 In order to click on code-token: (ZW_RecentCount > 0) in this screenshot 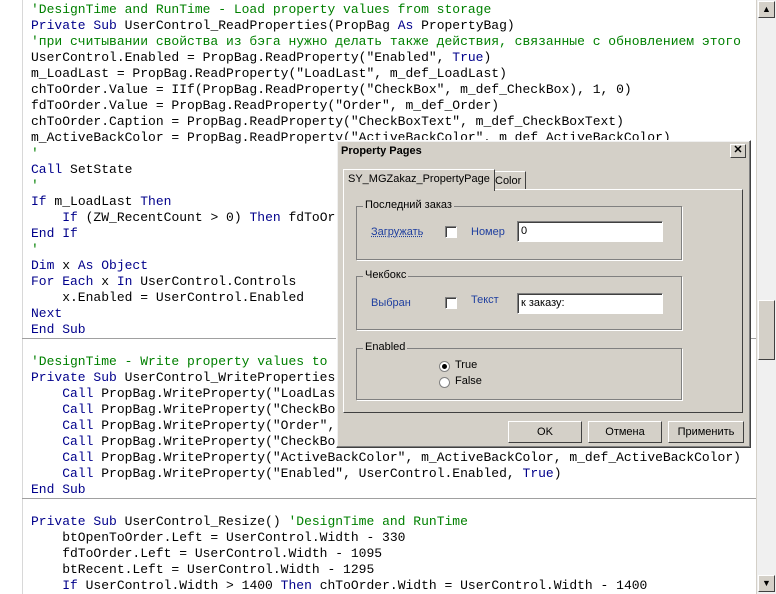, I will do `click(164, 217)`.